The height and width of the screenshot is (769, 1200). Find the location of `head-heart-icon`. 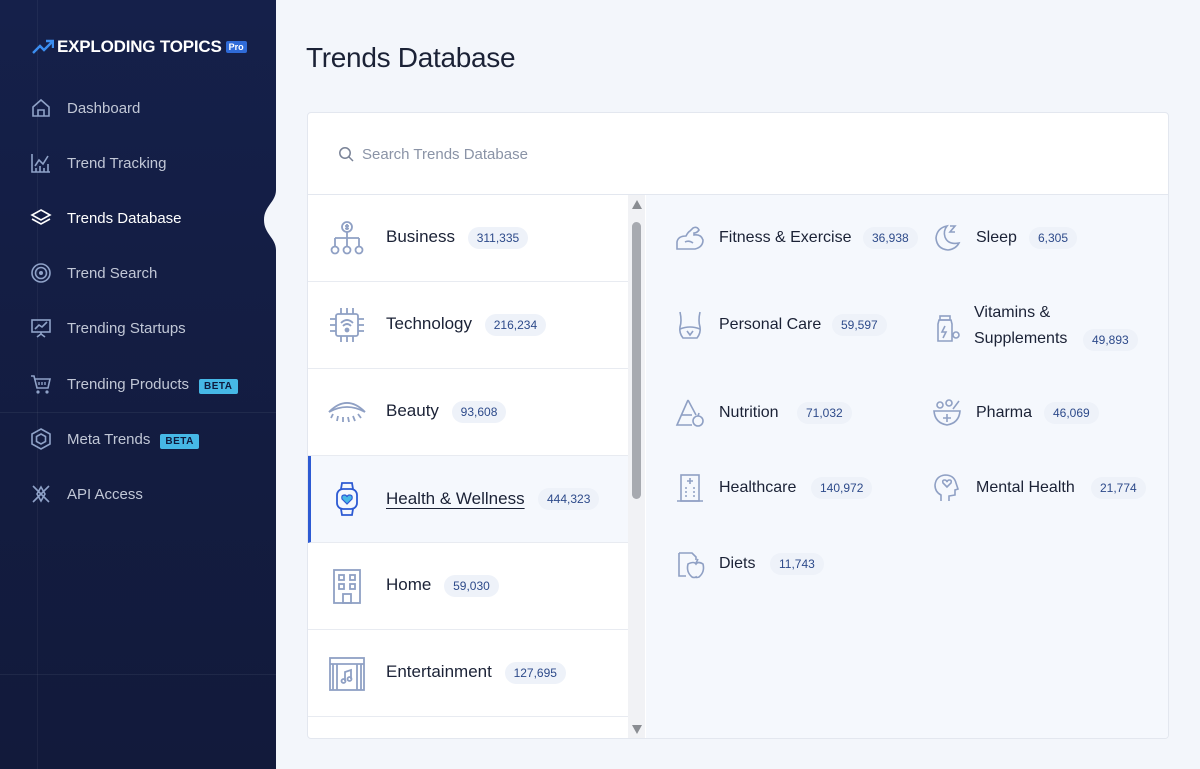

head-heart-icon is located at coordinates (947, 488).